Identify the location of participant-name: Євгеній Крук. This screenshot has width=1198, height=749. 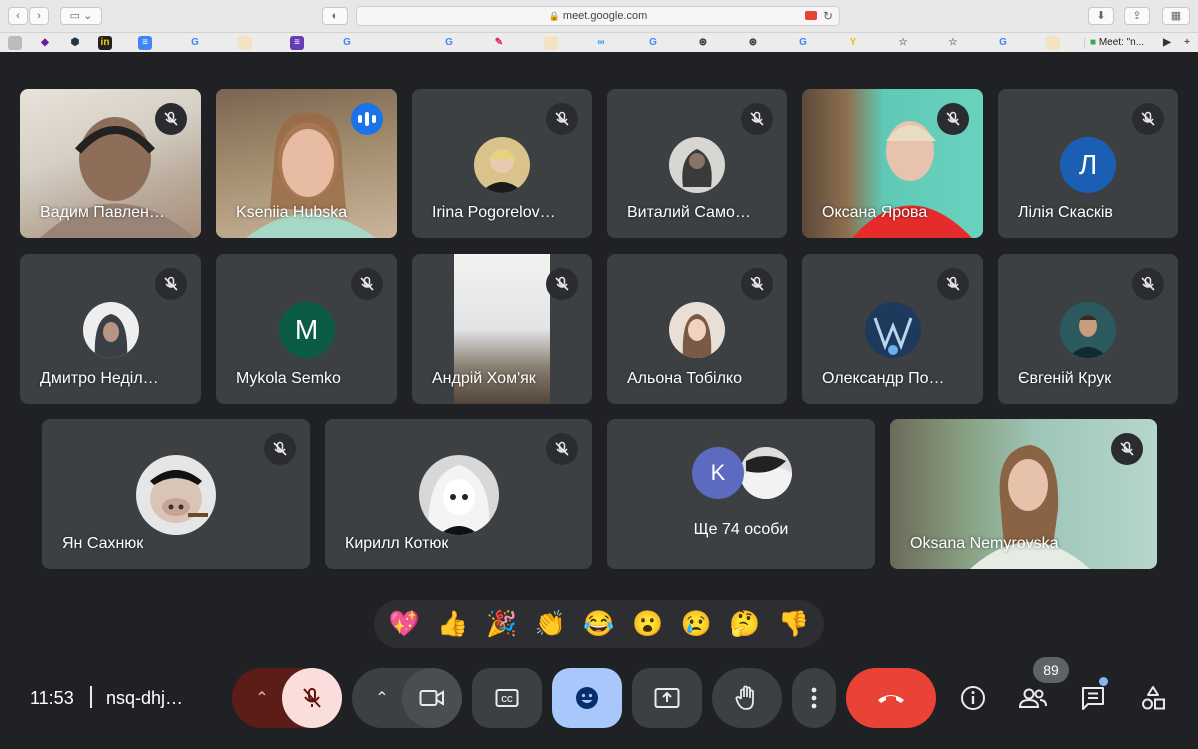
(1065, 378).